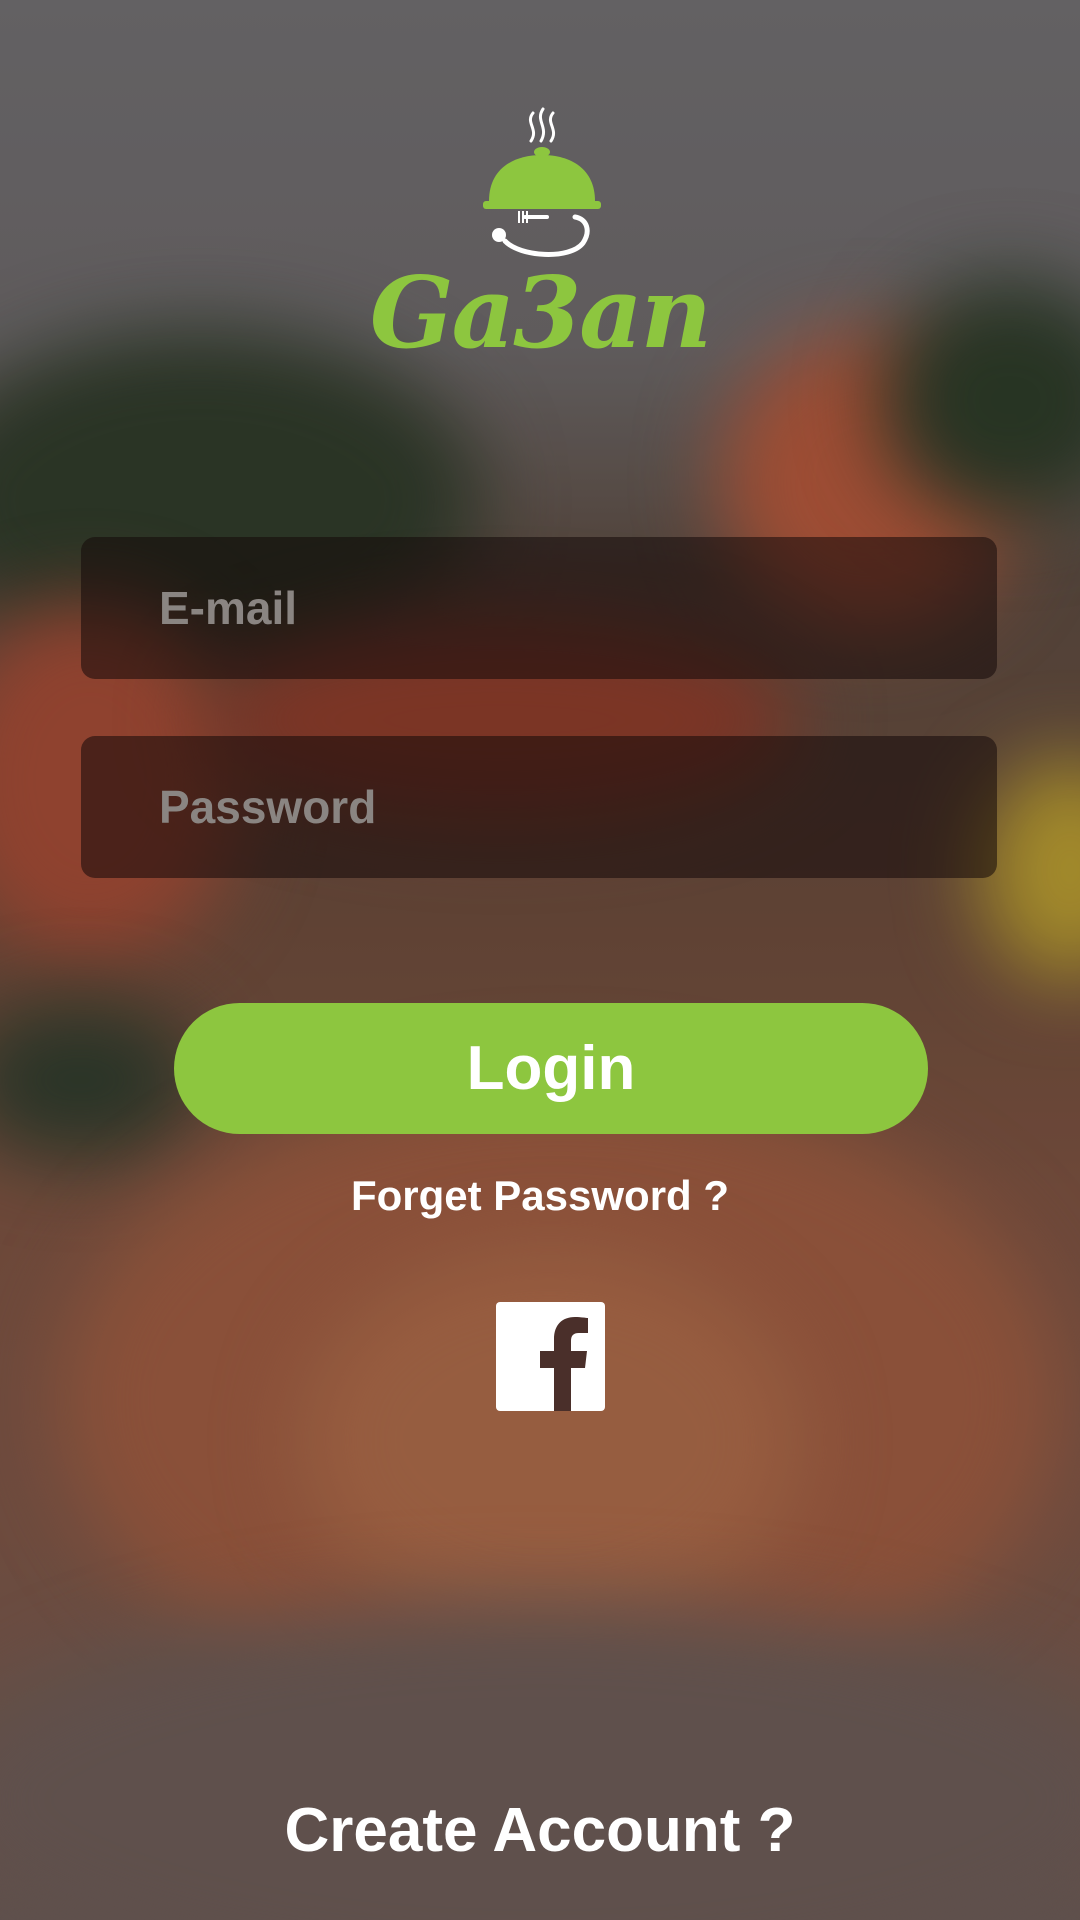  Describe the element at coordinates (551, 1068) in the screenshot. I see `login-button: Login` at that location.